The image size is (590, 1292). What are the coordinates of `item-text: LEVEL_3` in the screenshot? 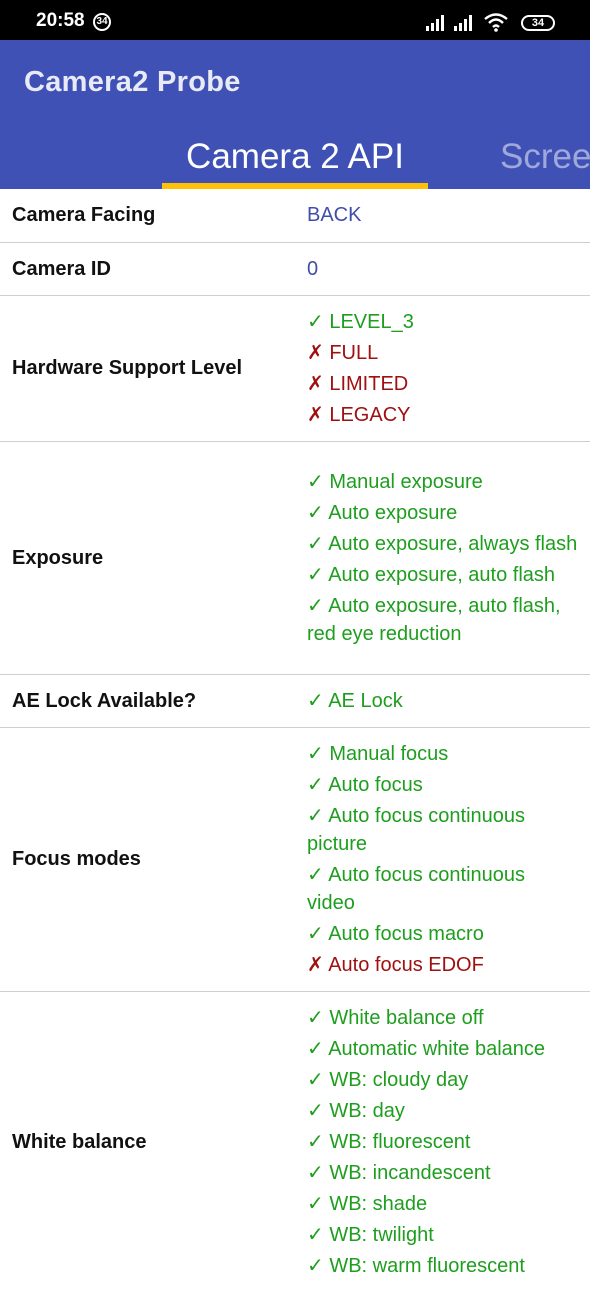 It's located at (371, 322).